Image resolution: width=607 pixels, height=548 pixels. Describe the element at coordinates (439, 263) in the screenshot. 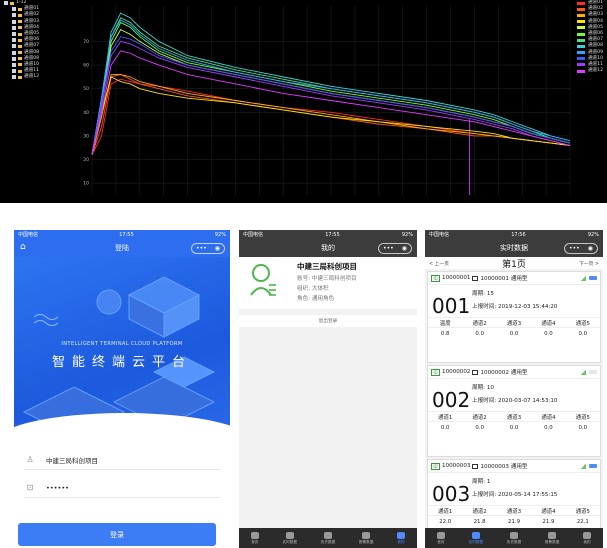

I see `prev-page-button: < 上一页` at that location.